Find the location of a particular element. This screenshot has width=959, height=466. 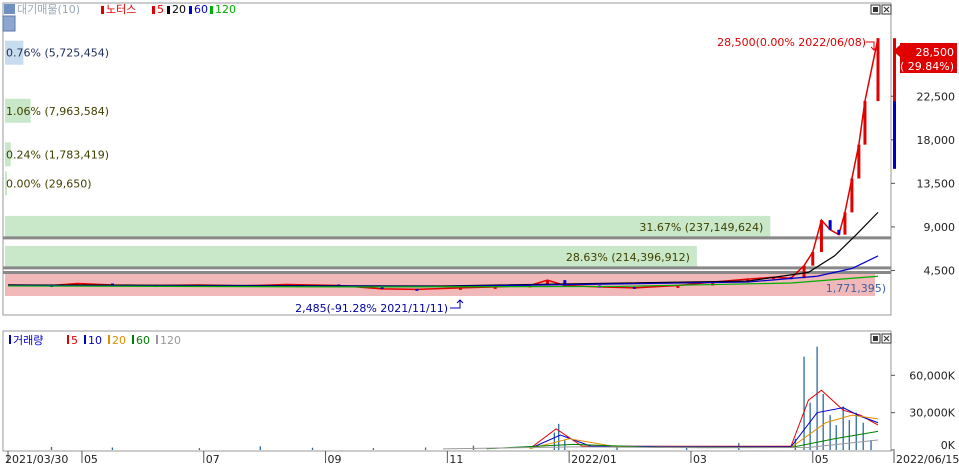

legend-swatch-stock is located at coordinates (102, 10).